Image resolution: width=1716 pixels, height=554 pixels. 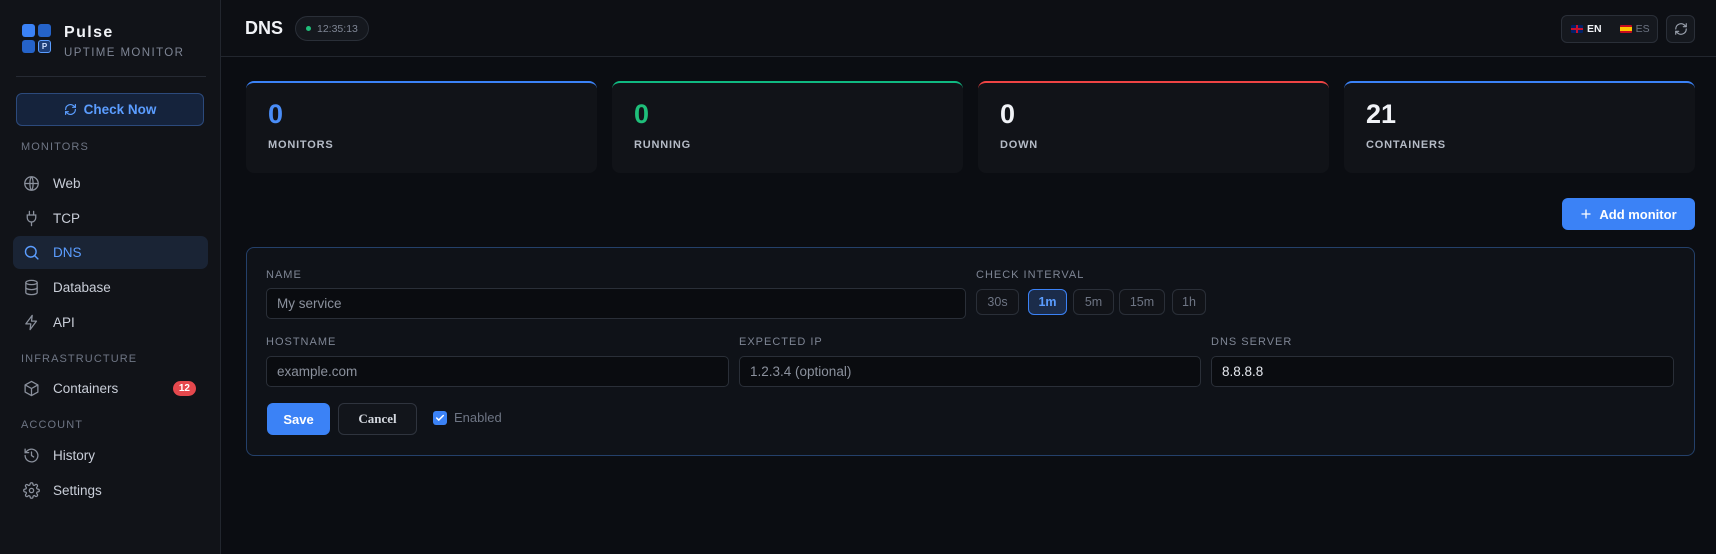 I want to click on interval-5m-option: 5m, so click(x=1093, y=302).